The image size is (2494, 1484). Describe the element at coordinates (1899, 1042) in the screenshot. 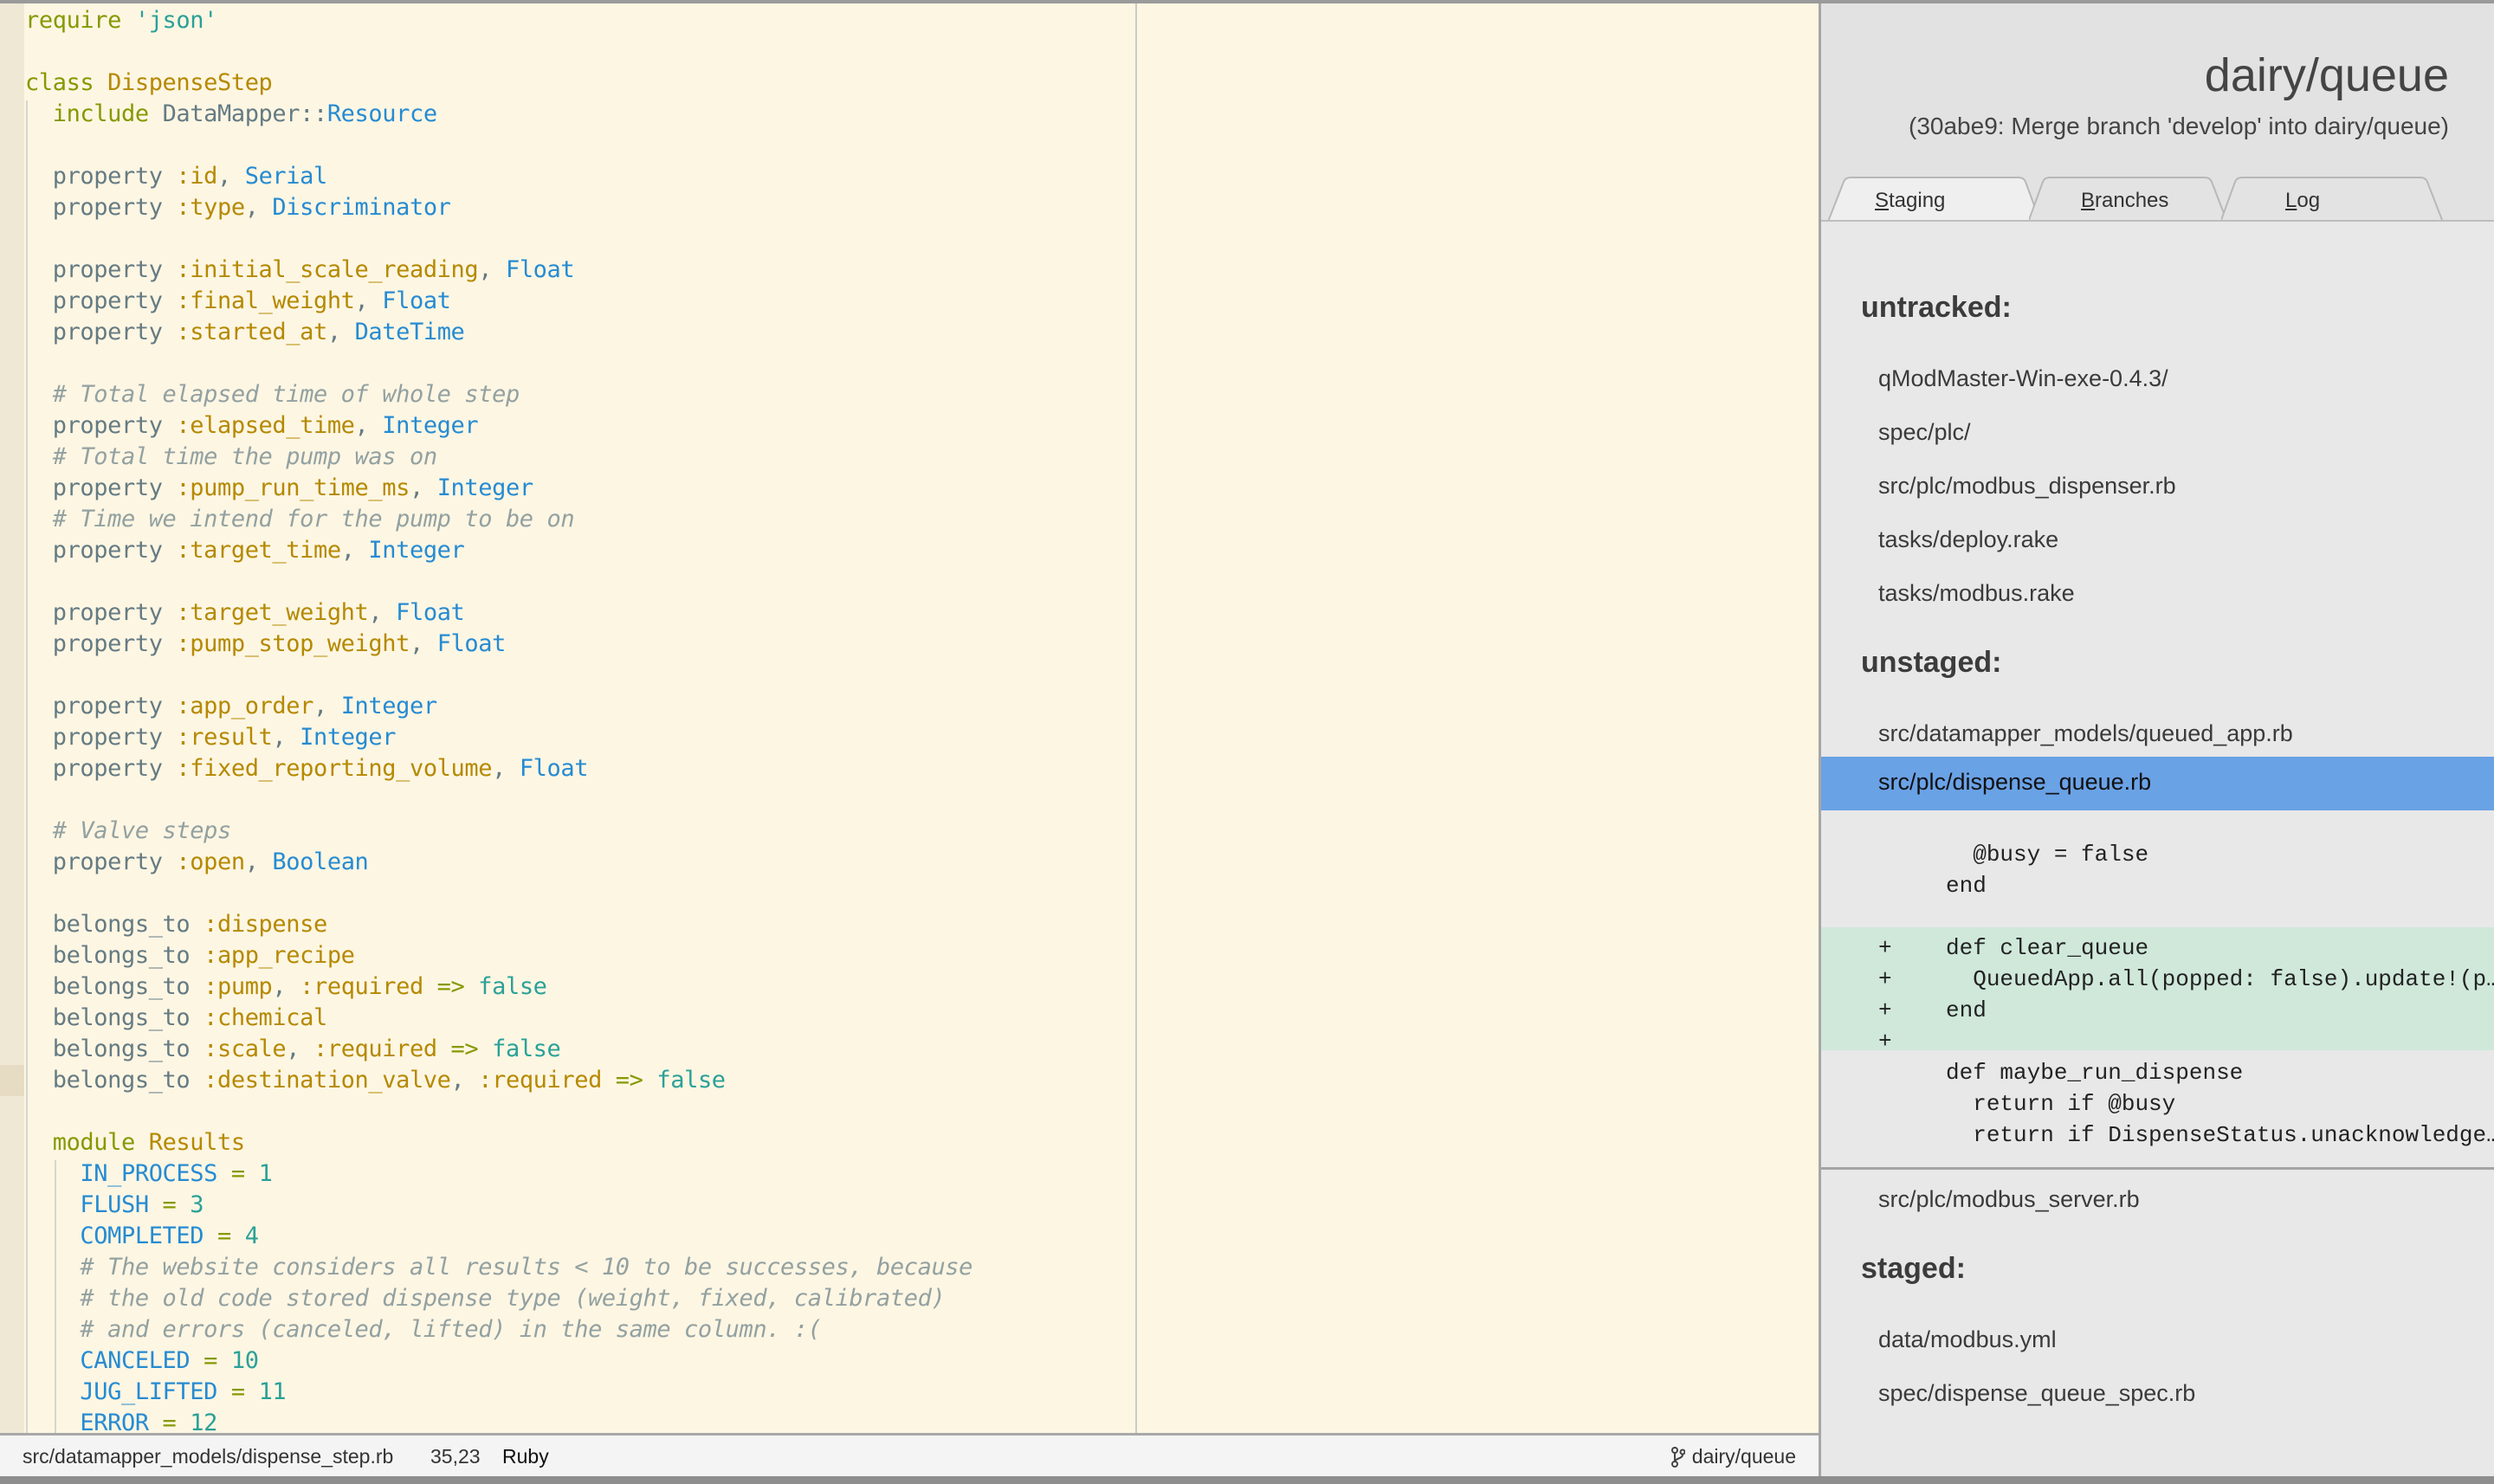

I see `diff-line-added: +` at that location.